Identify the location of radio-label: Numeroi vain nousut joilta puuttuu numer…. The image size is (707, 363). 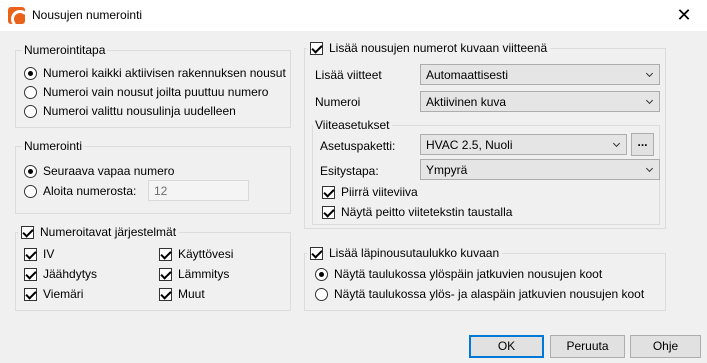
(156, 92).